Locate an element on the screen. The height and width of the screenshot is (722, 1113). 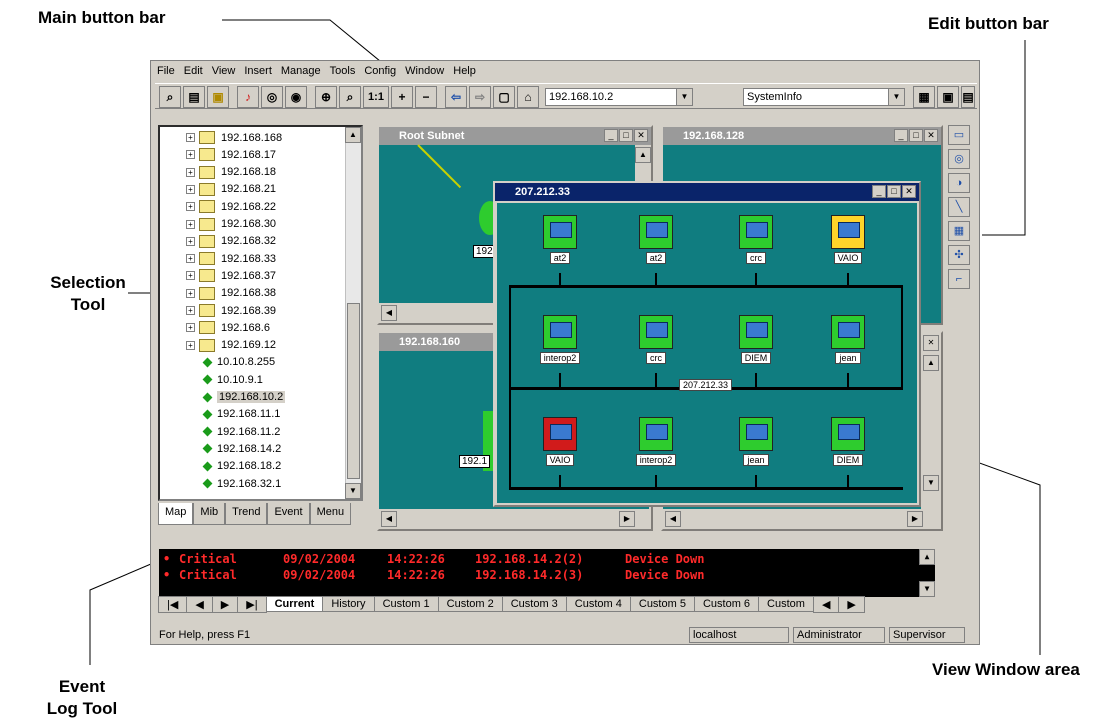
tab-history: History is located at coordinates (348, 604).